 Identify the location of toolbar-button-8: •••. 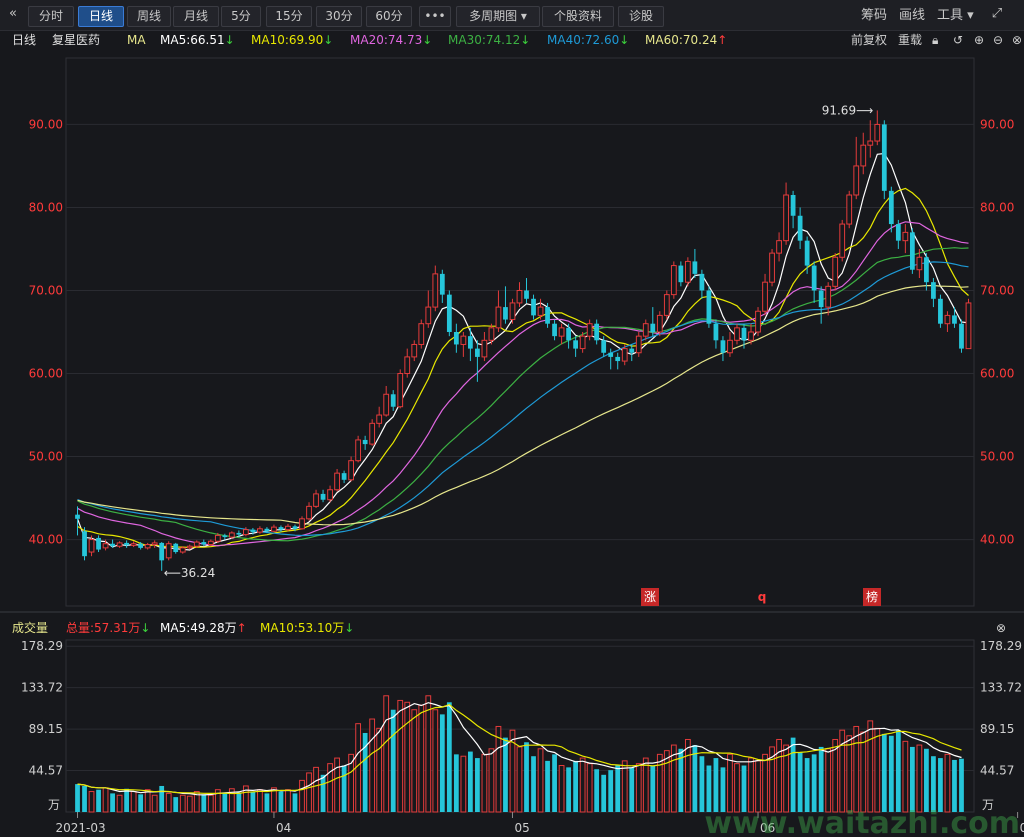
(435, 16).